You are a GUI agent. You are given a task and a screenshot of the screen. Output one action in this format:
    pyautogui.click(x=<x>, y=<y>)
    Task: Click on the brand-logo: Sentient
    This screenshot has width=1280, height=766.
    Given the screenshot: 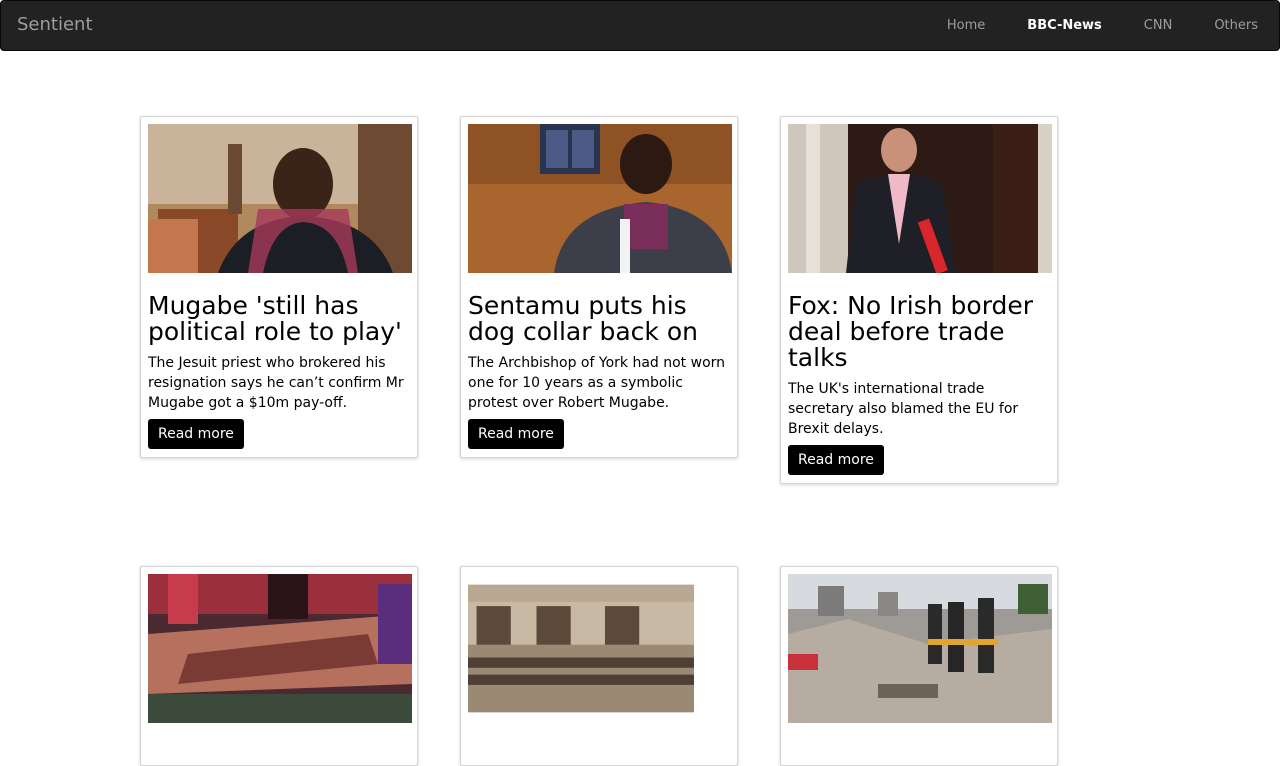 What is the action you would take?
    pyautogui.click(x=55, y=24)
    